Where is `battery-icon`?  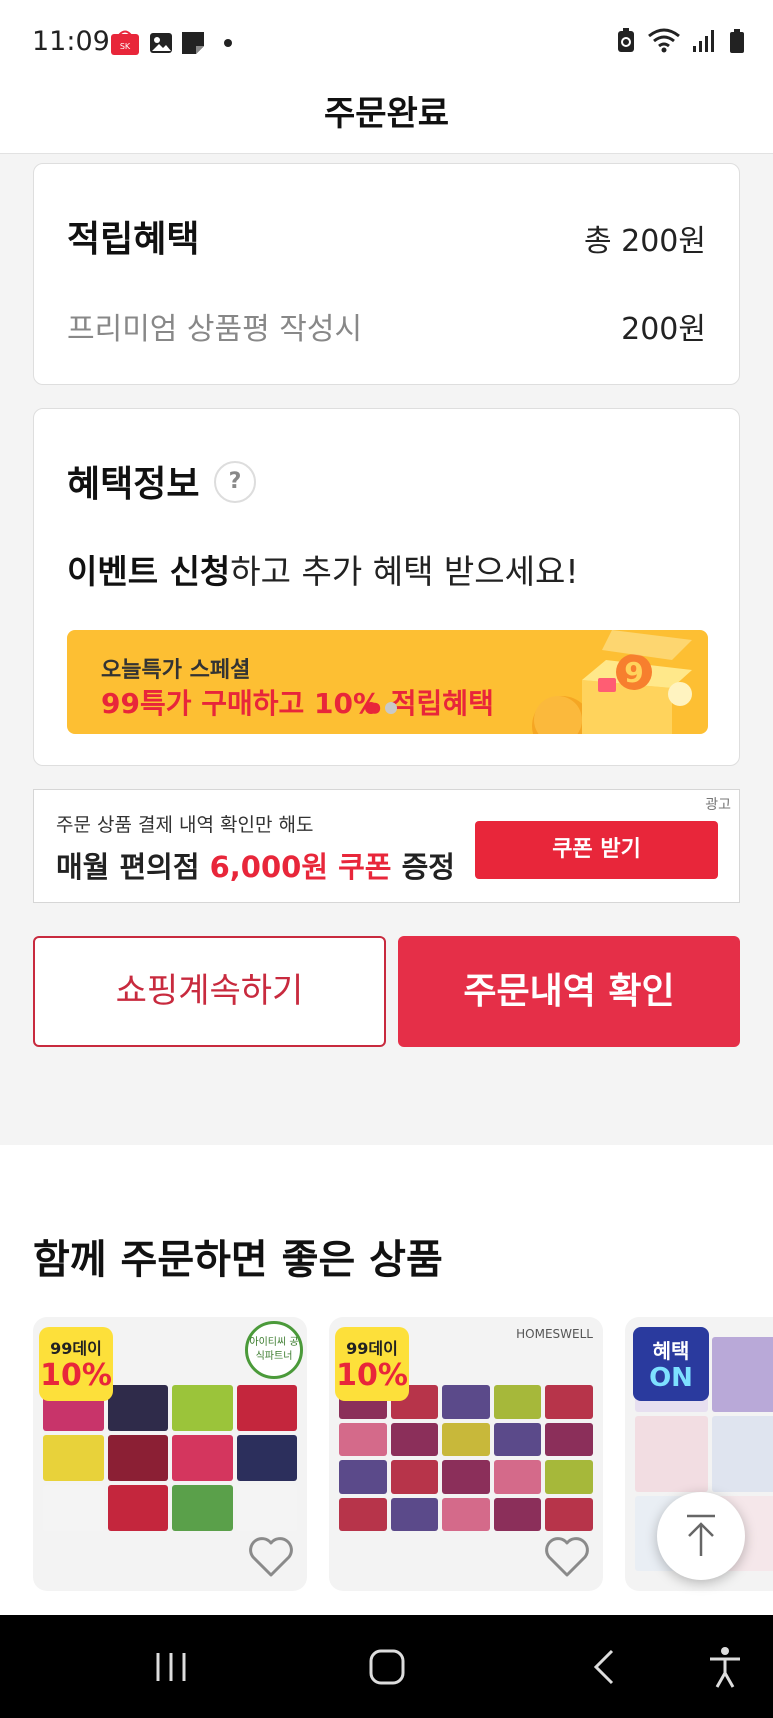
battery-icon is located at coordinates (737, 41).